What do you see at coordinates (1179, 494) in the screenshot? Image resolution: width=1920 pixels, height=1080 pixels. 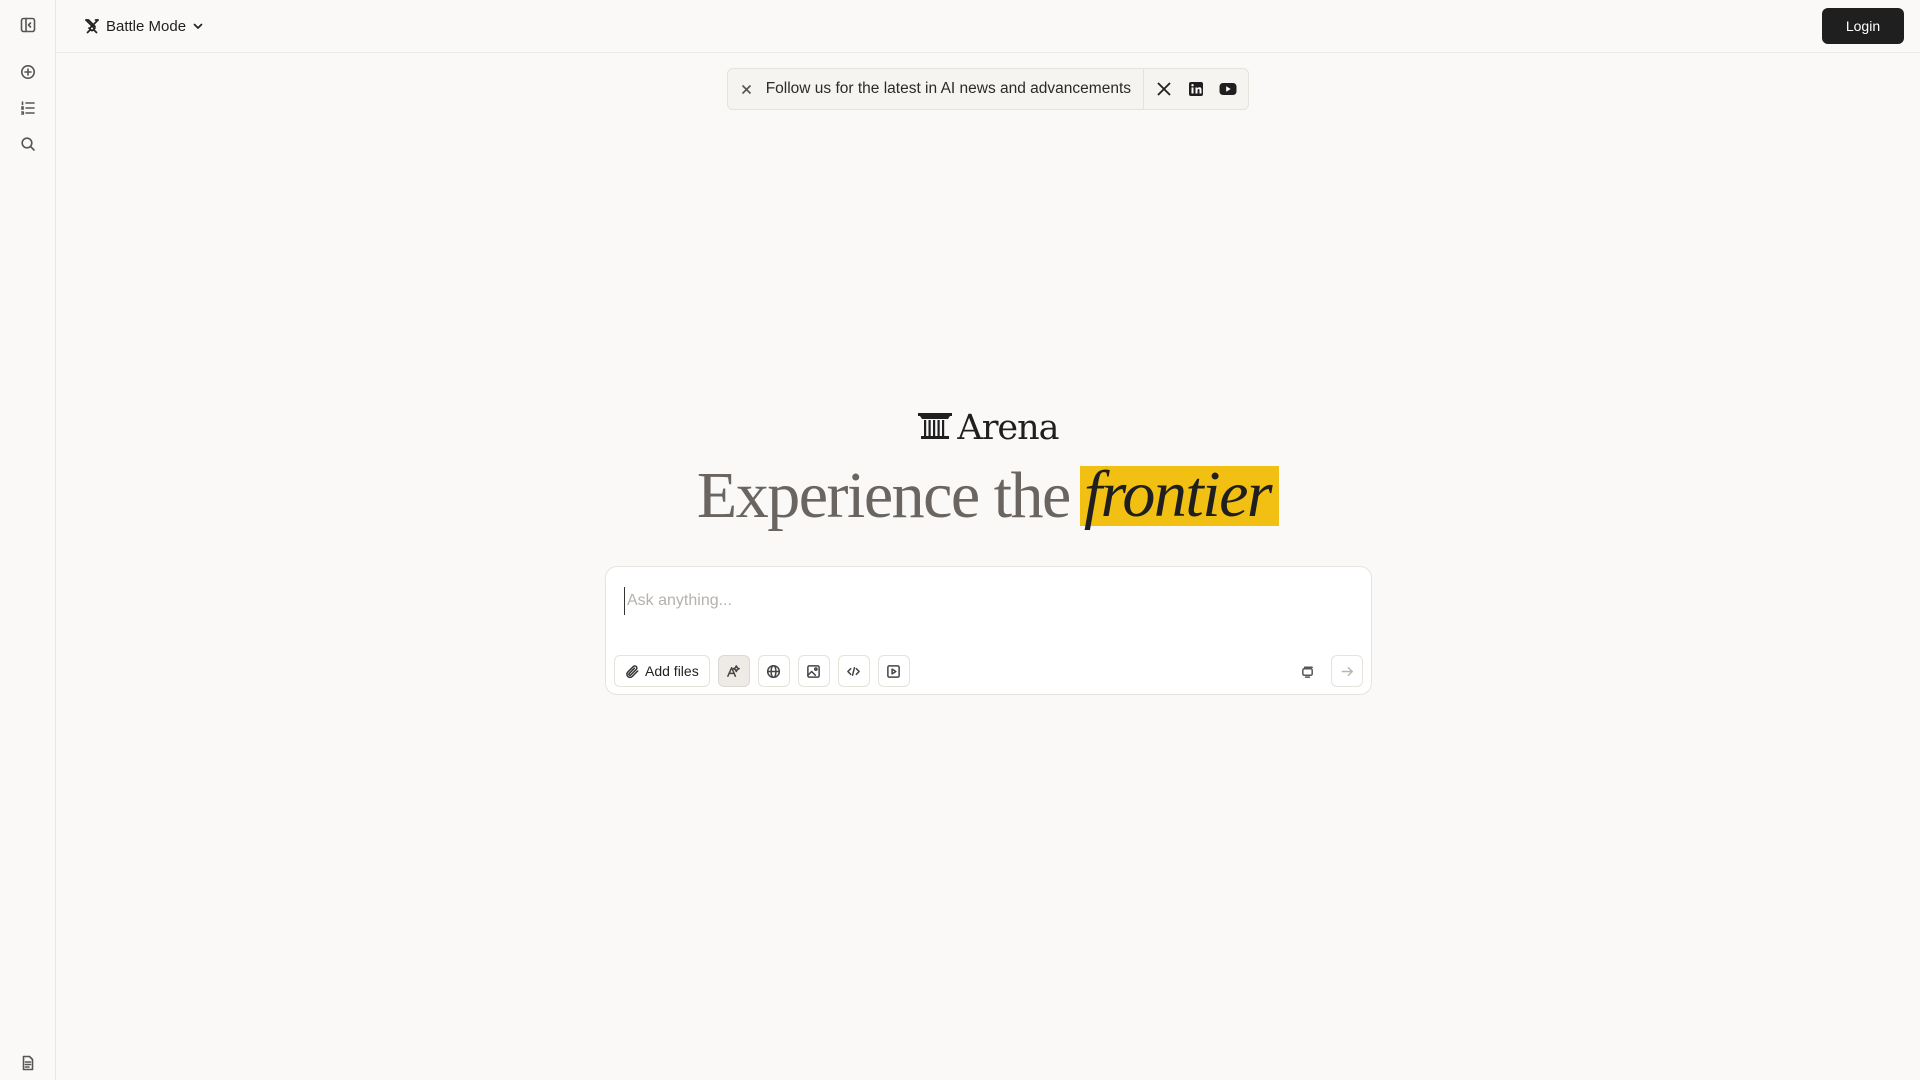 I see `headline-highlight: frontier` at bounding box center [1179, 494].